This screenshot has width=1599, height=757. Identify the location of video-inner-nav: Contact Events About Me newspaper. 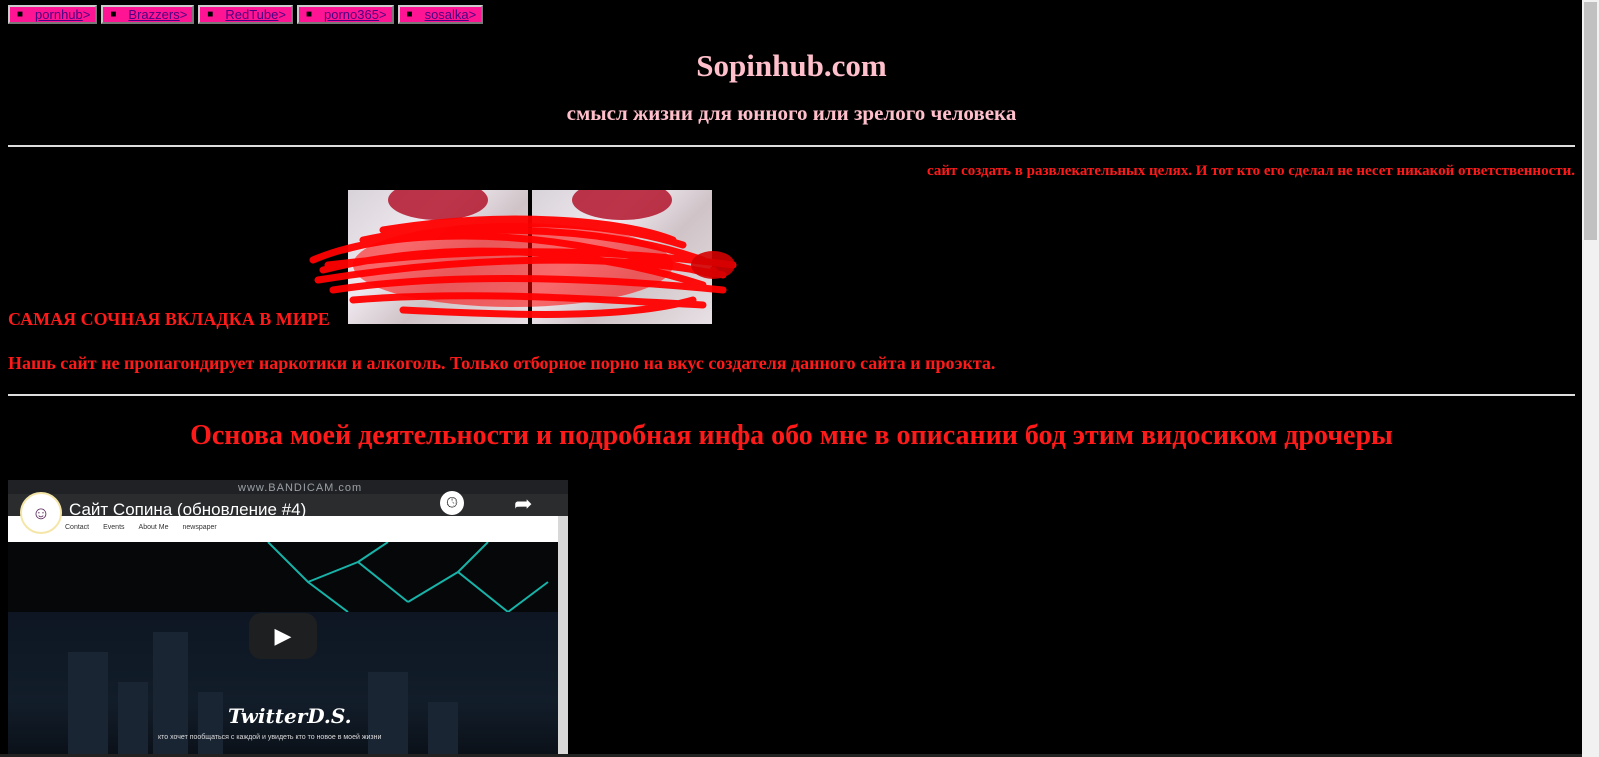
(141, 527).